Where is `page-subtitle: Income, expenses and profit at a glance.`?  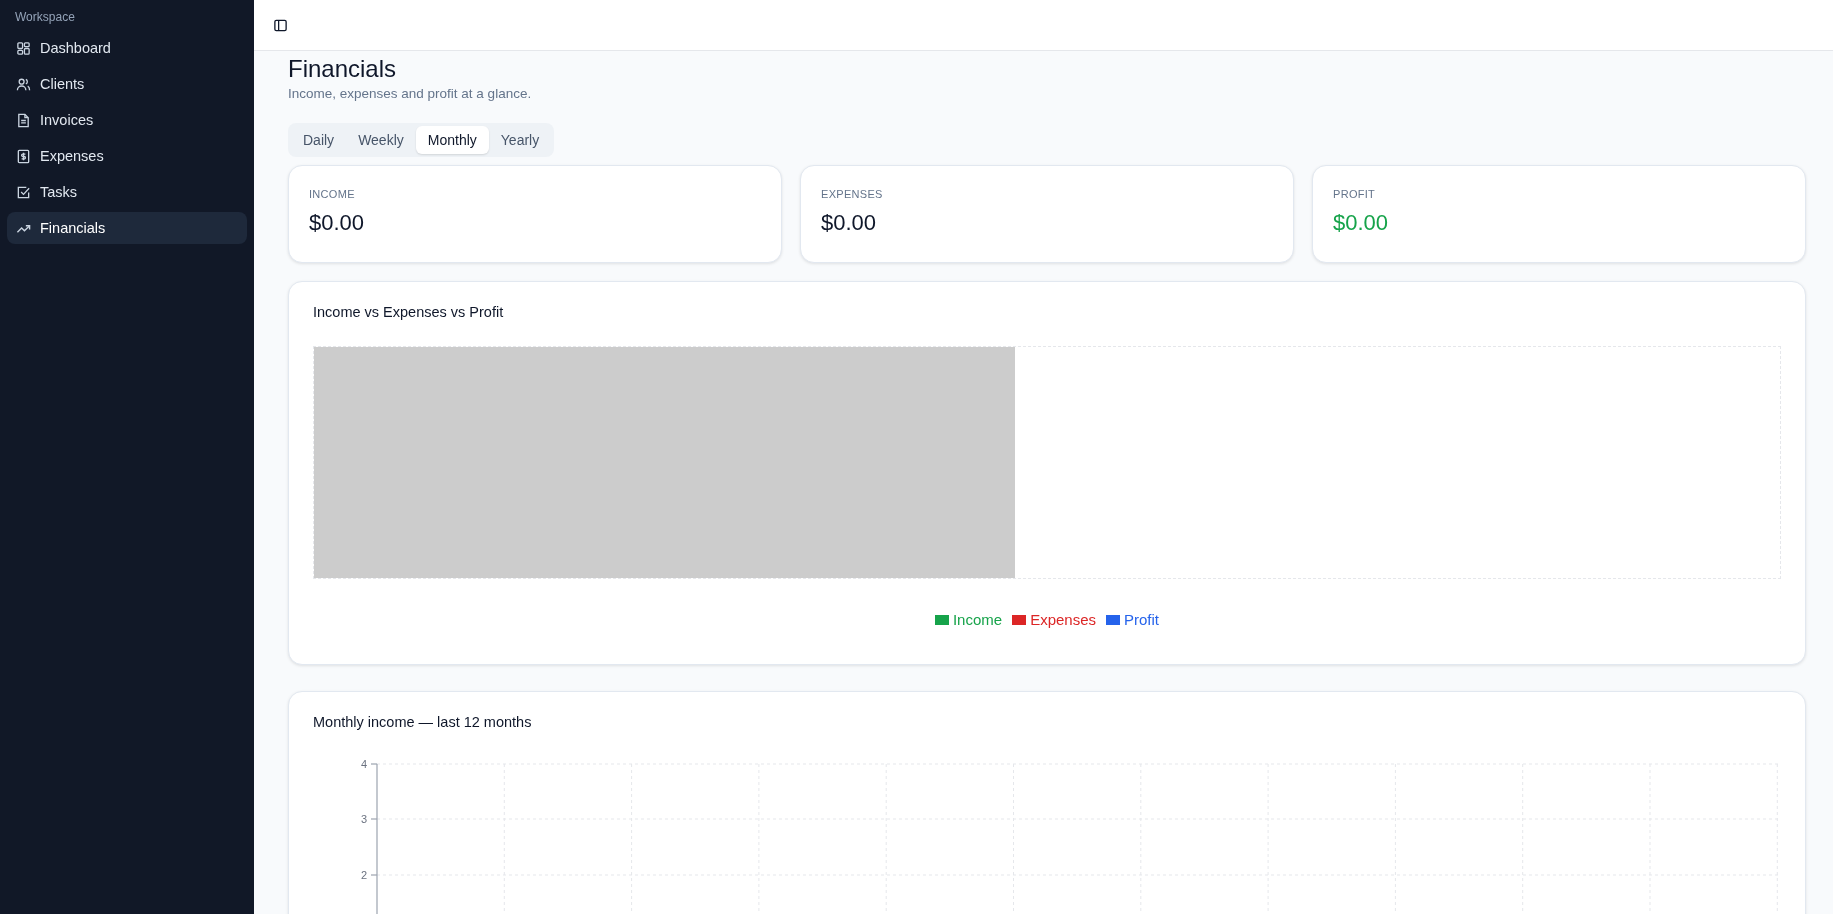
page-subtitle: Income, expenses and profit at a glance. is located at coordinates (410, 93).